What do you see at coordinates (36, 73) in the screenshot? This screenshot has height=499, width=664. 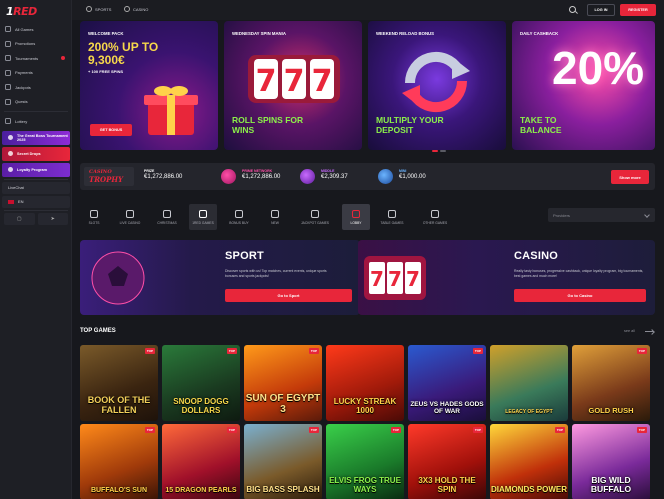 I see `sidebar-item-payments: Payments` at bounding box center [36, 73].